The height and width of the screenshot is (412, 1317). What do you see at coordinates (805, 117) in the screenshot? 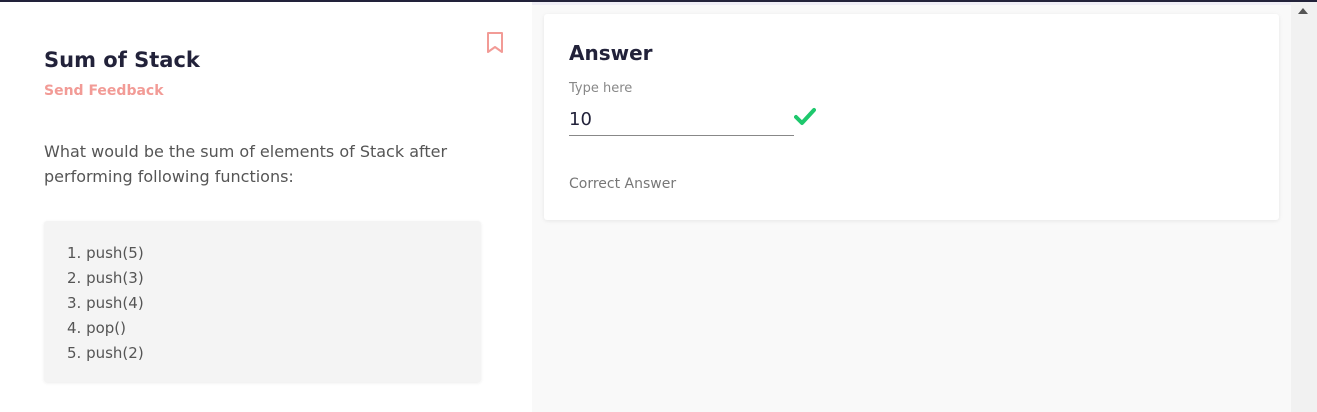
I see `check-icon` at bounding box center [805, 117].